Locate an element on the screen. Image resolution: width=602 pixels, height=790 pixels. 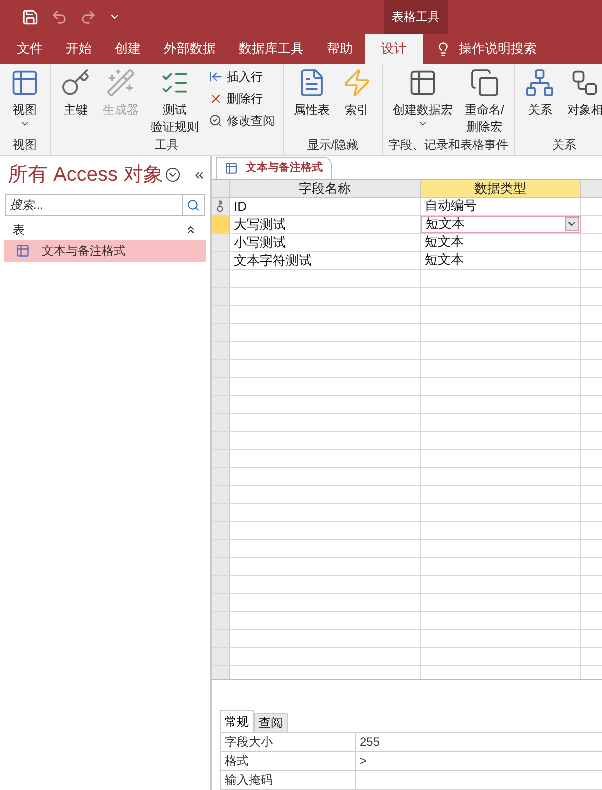
ribbon-group-label: 工具 is located at coordinates (167, 145).